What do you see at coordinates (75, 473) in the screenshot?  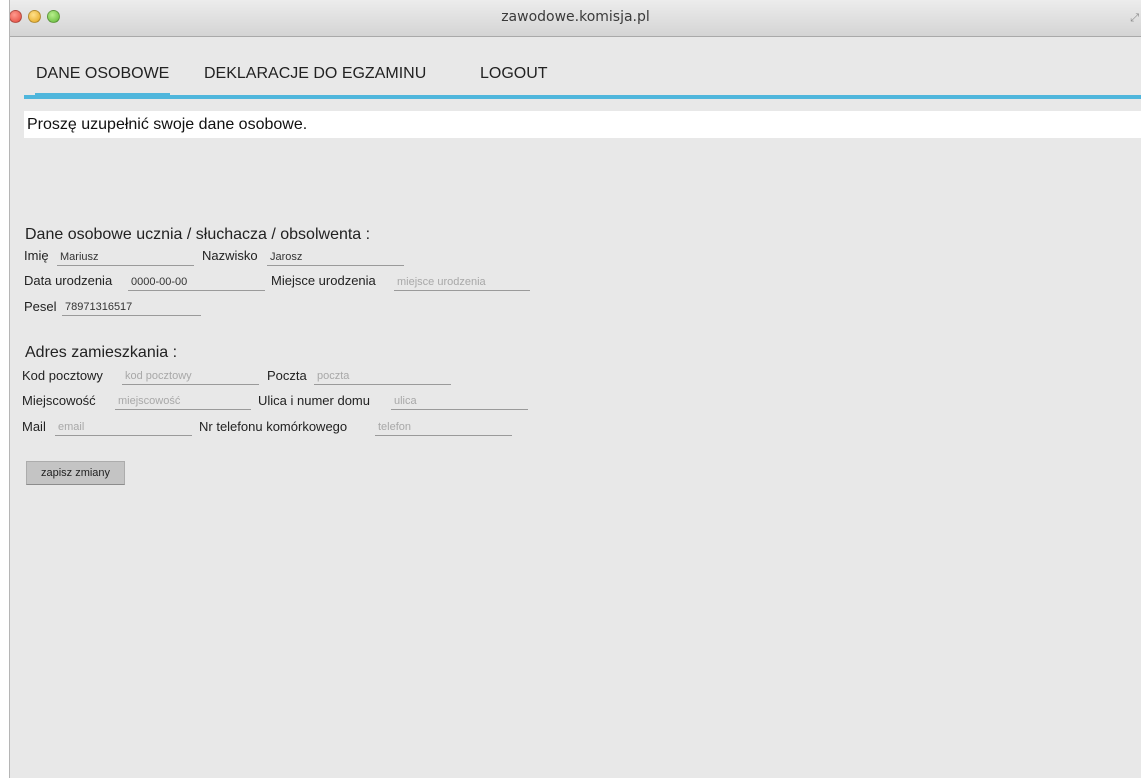 I see `save-changes-button: zapisz zmiany` at bounding box center [75, 473].